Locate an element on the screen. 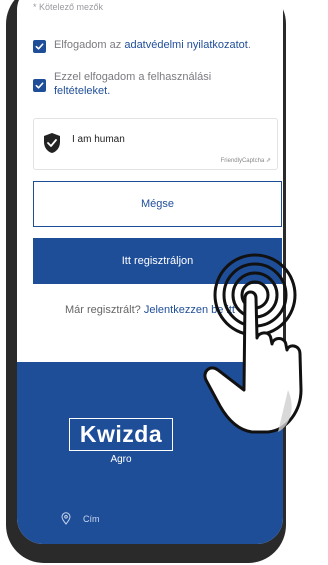 This screenshot has width=328, height=565. terms-checkbox is located at coordinates (39, 85).